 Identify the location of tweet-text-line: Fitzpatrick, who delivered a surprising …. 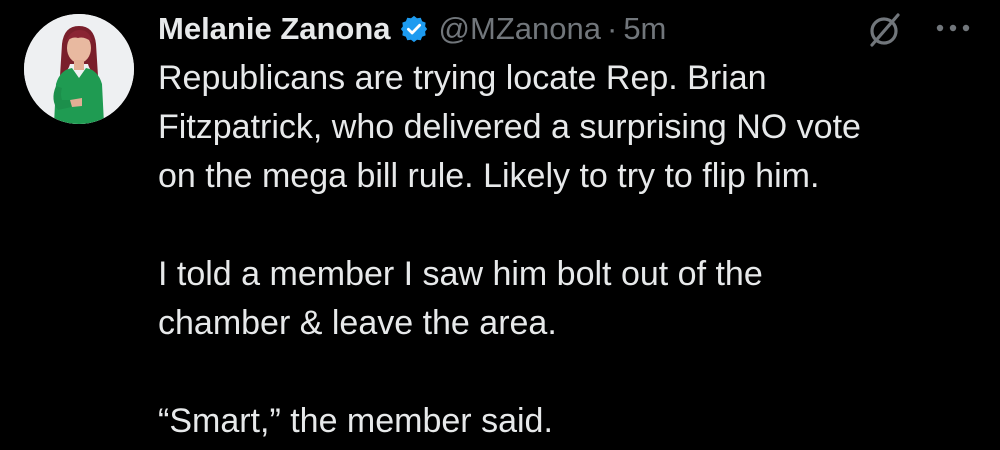
(509, 127).